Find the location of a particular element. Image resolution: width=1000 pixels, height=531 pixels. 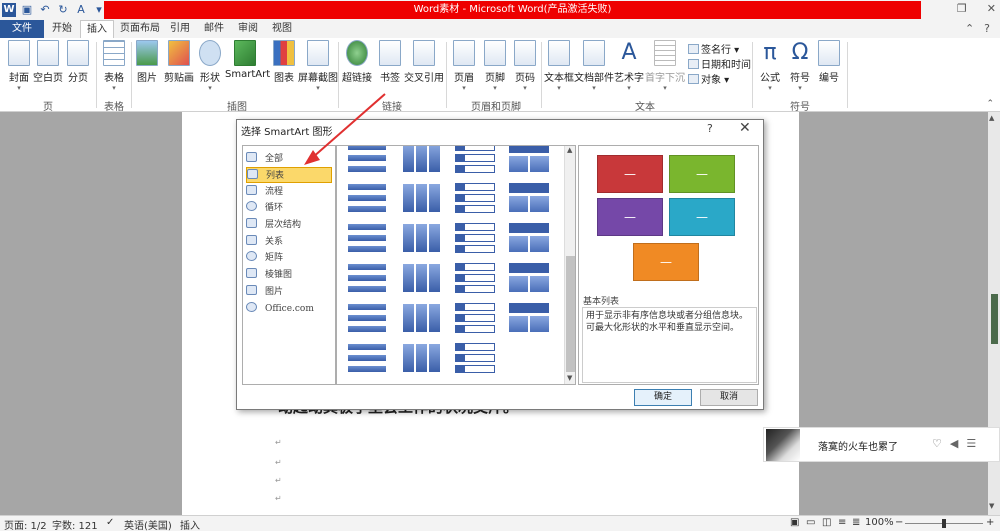

chart-button: 图表 is located at coordinates (284, 68).